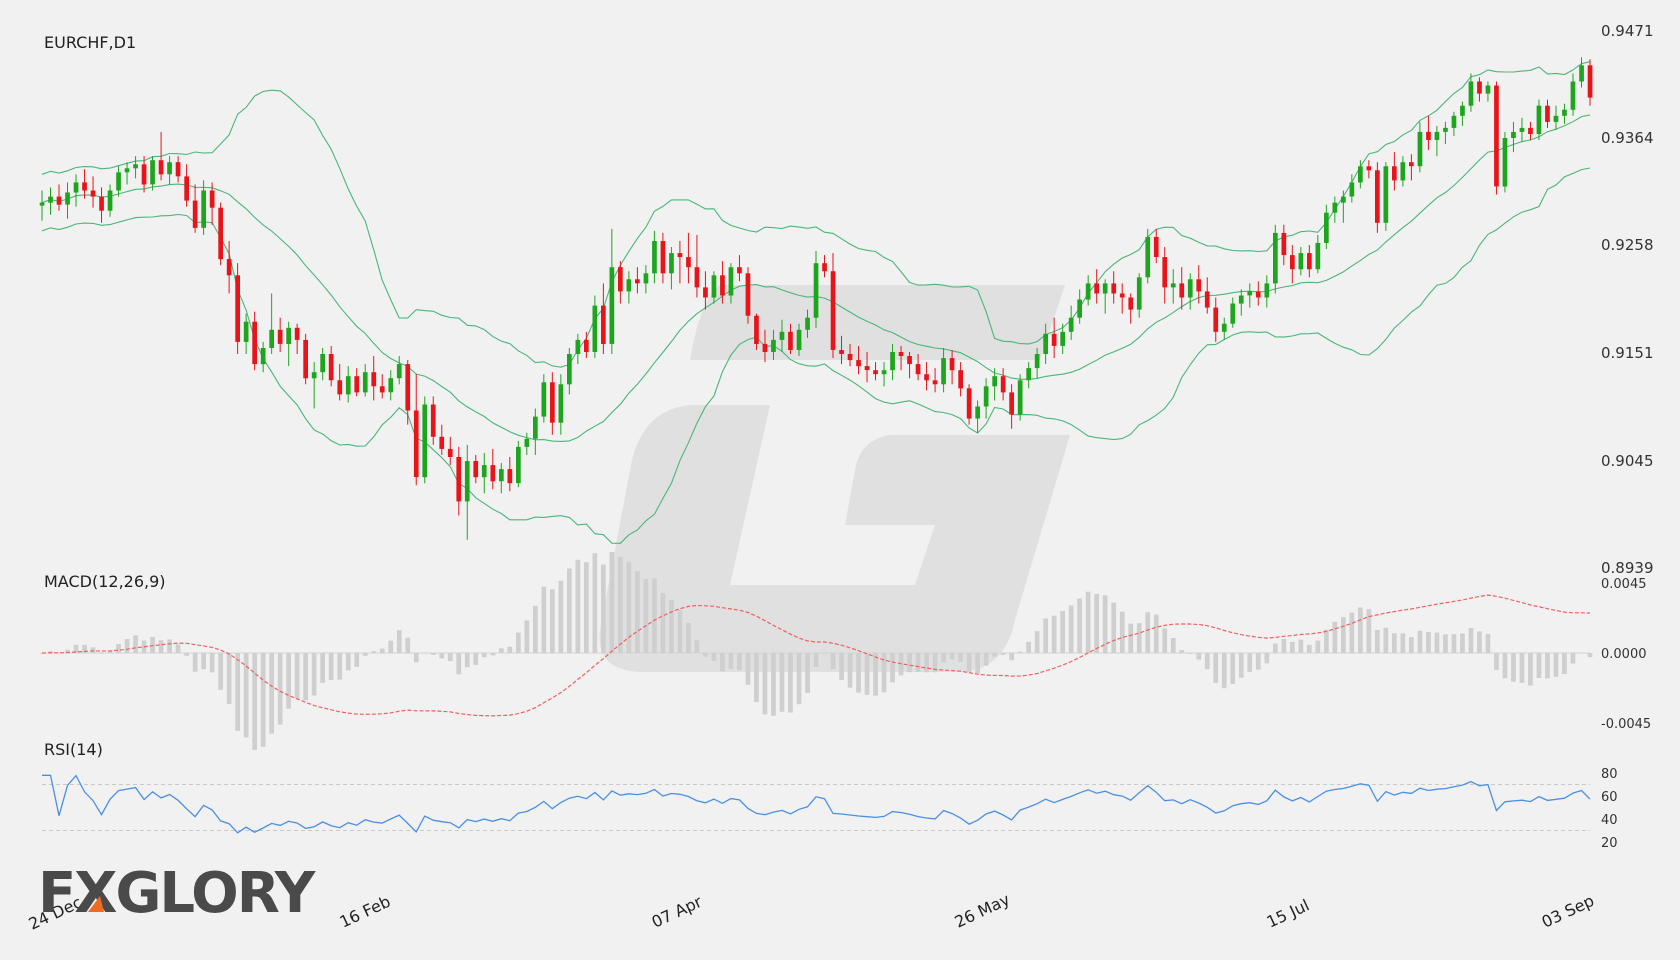 The height and width of the screenshot is (960, 1680). I want to click on x-tick-label: 15 Jul, so click(1288, 913).